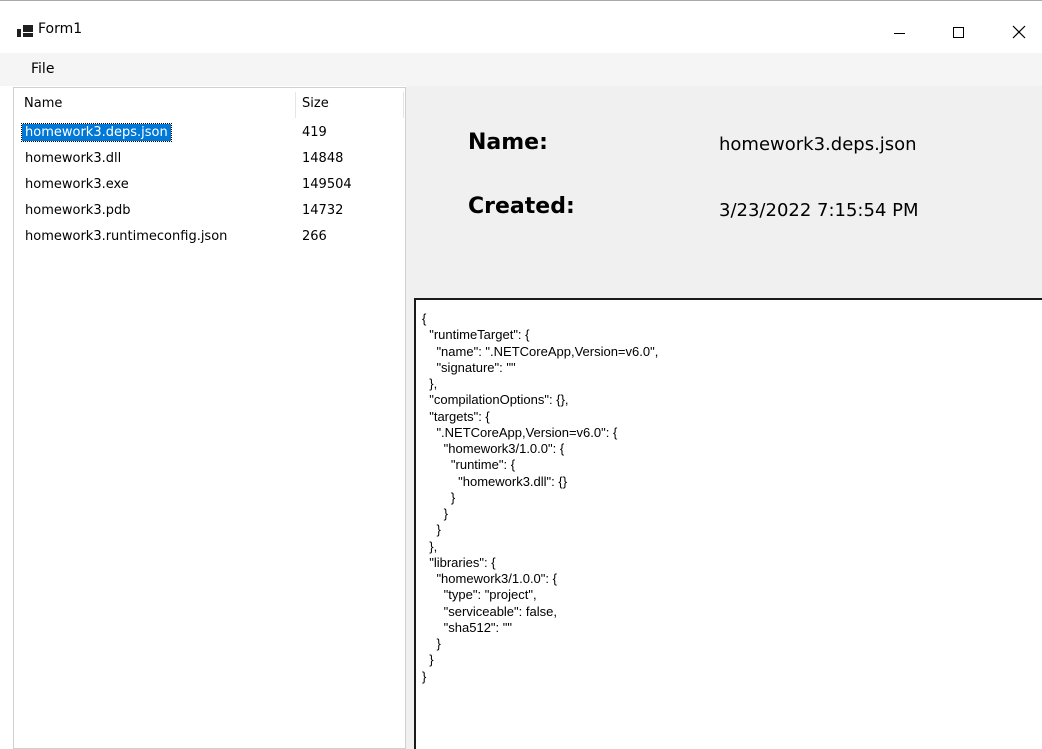  I want to click on close-icon, so click(1019, 32).